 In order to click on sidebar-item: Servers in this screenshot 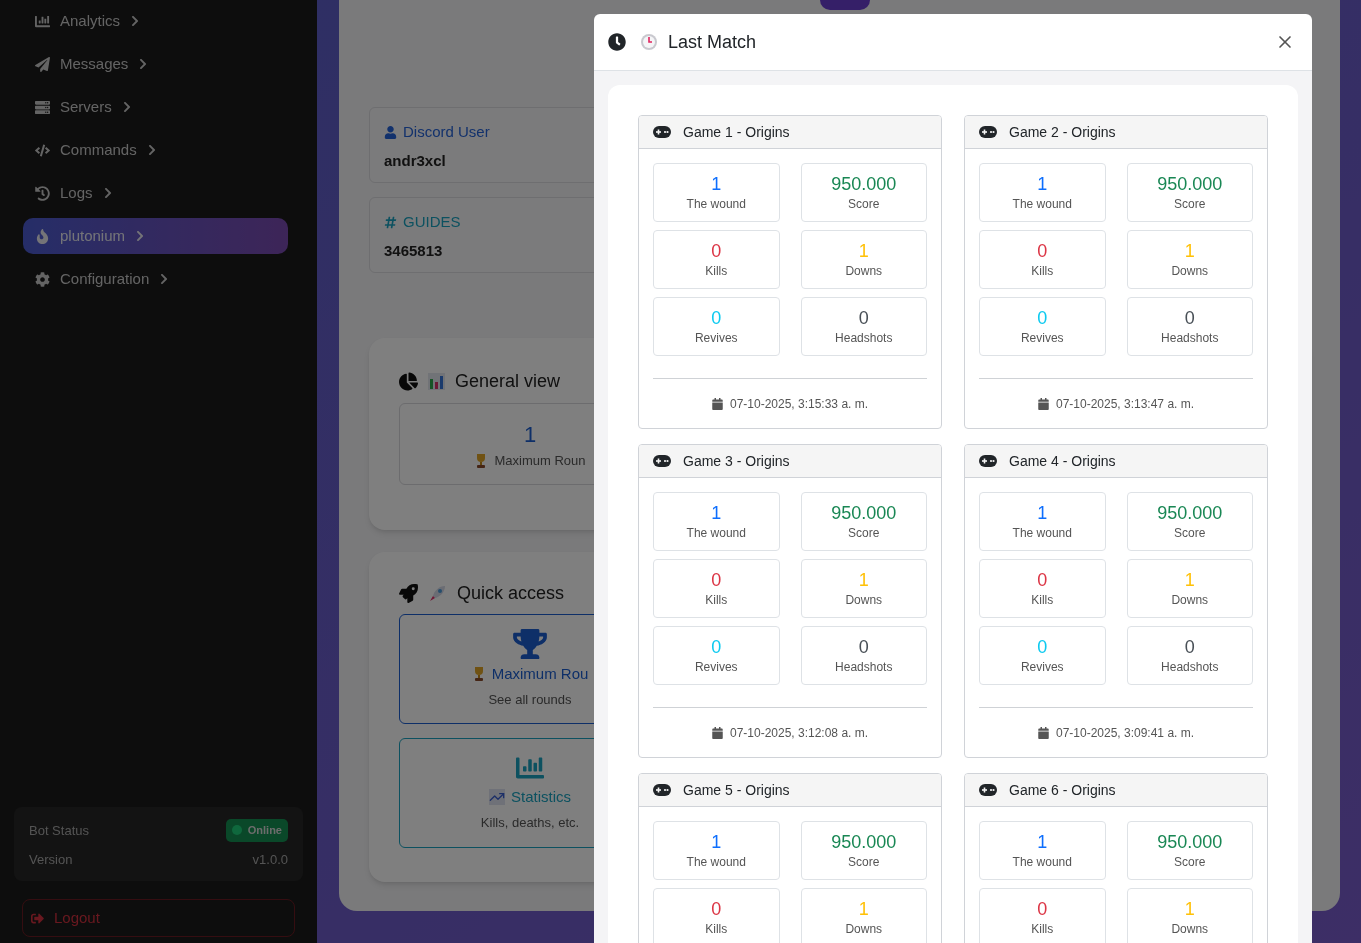, I will do `click(158, 107)`.